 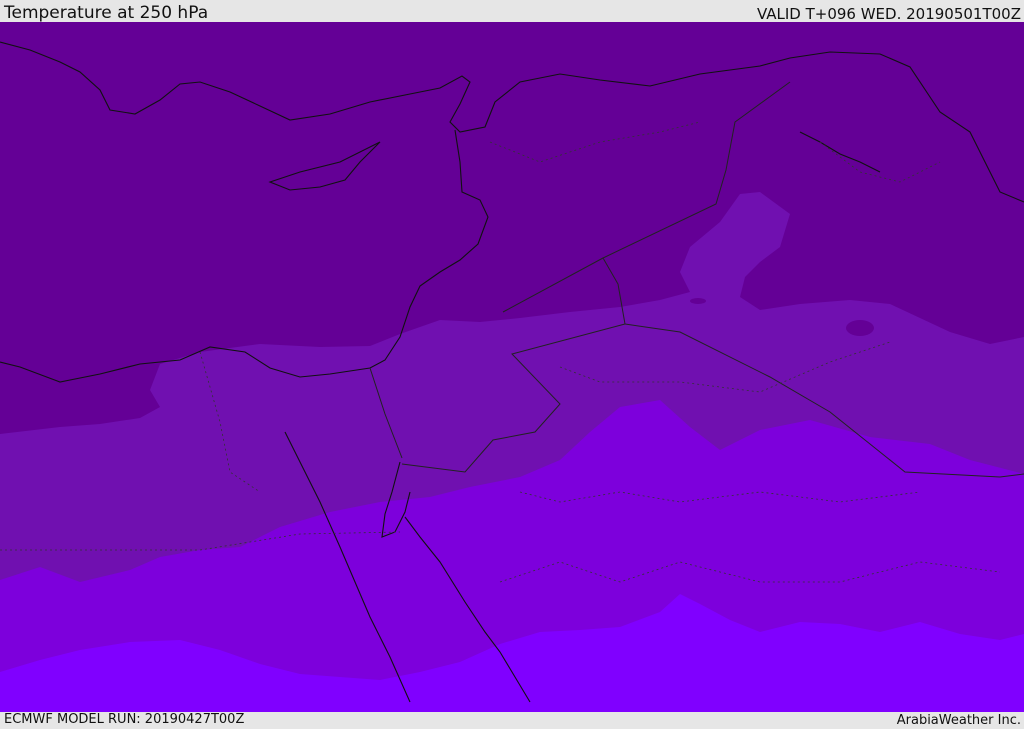 What do you see at coordinates (124, 719) in the screenshot?
I see `model-run-label: ECMWF MODEL RUN: 20190427T00Z` at bounding box center [124, 719].